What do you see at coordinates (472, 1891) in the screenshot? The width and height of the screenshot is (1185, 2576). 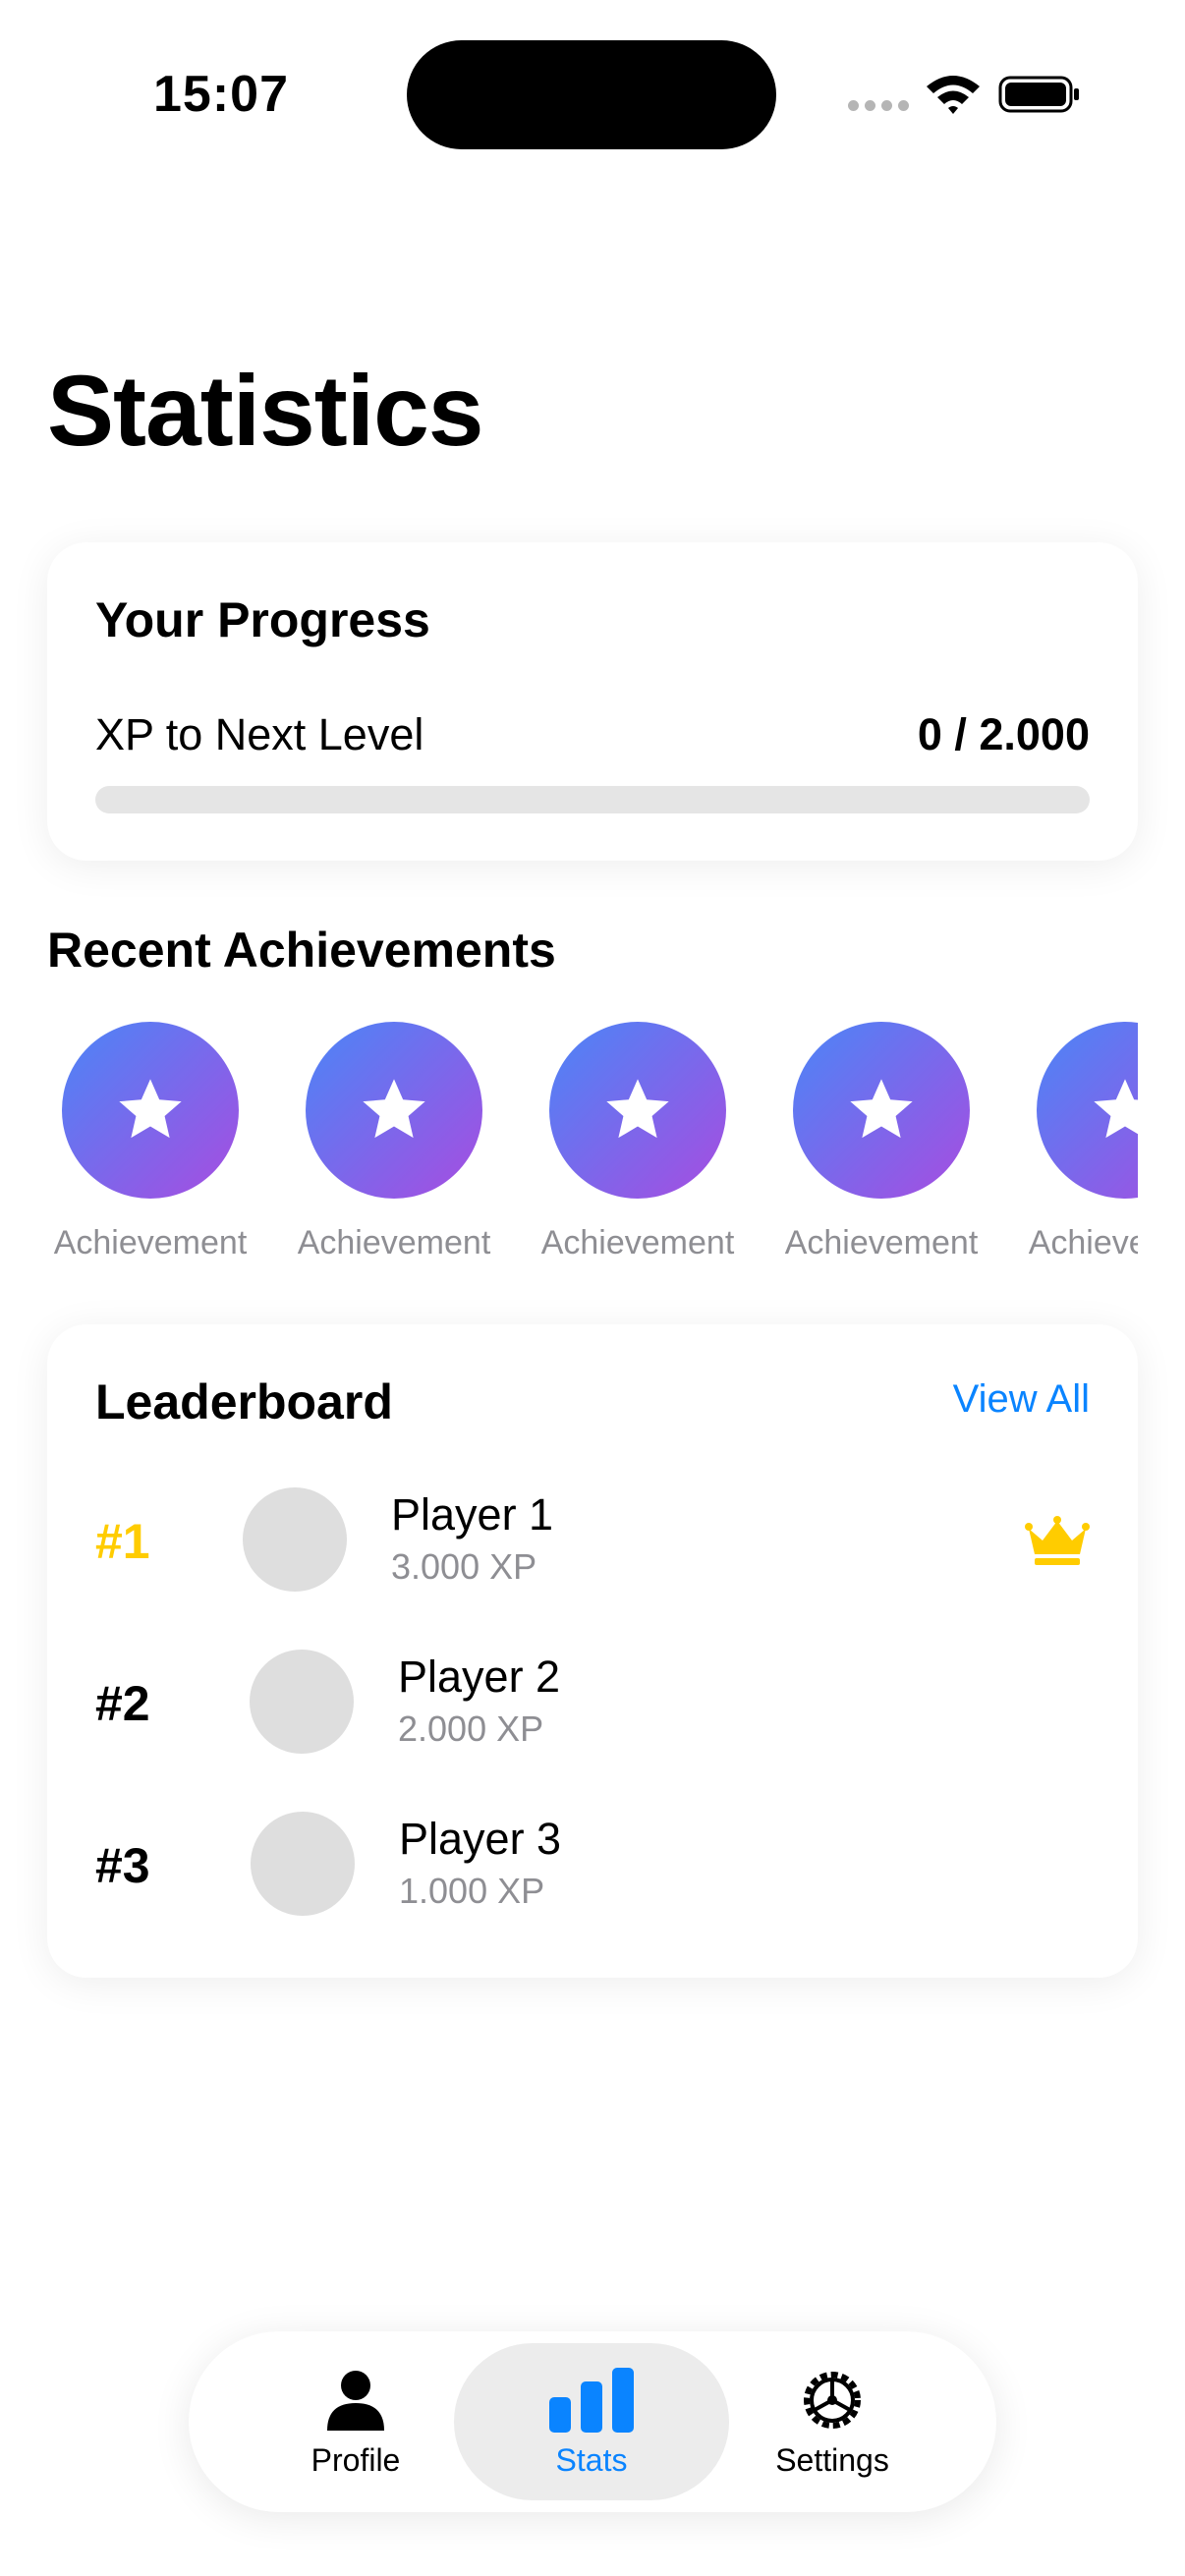 I see `player-xp: 1.000 XP` at bounding box center [472, 1891].